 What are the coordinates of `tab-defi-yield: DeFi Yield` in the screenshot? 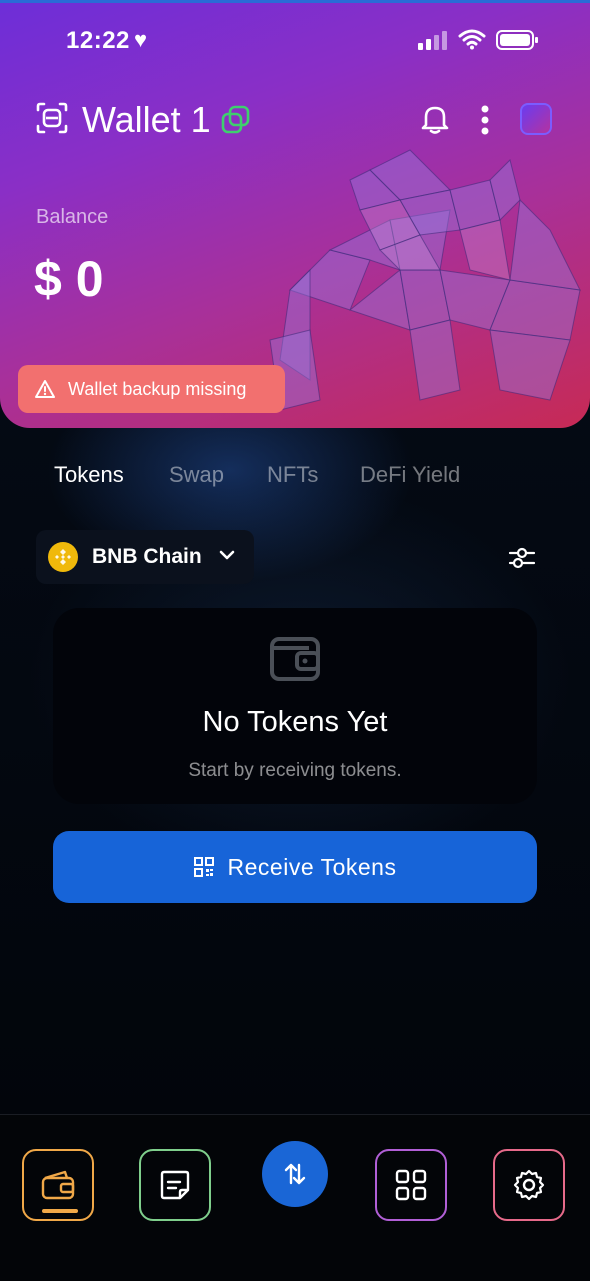 It's located at (410, 475).